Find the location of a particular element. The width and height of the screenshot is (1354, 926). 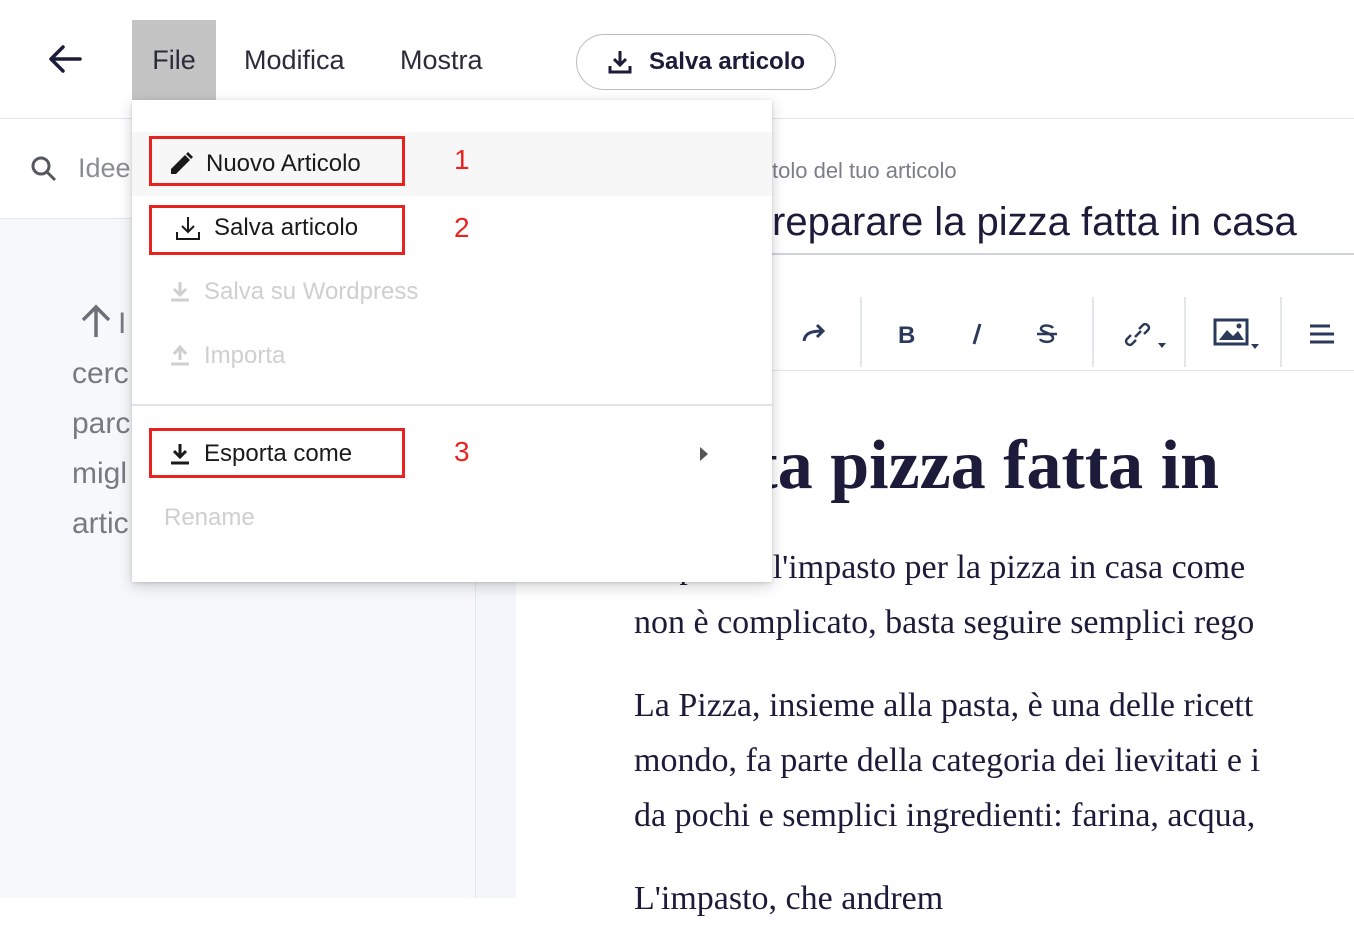

formatting-toolbar: B is located at coordinates (1063, 334).